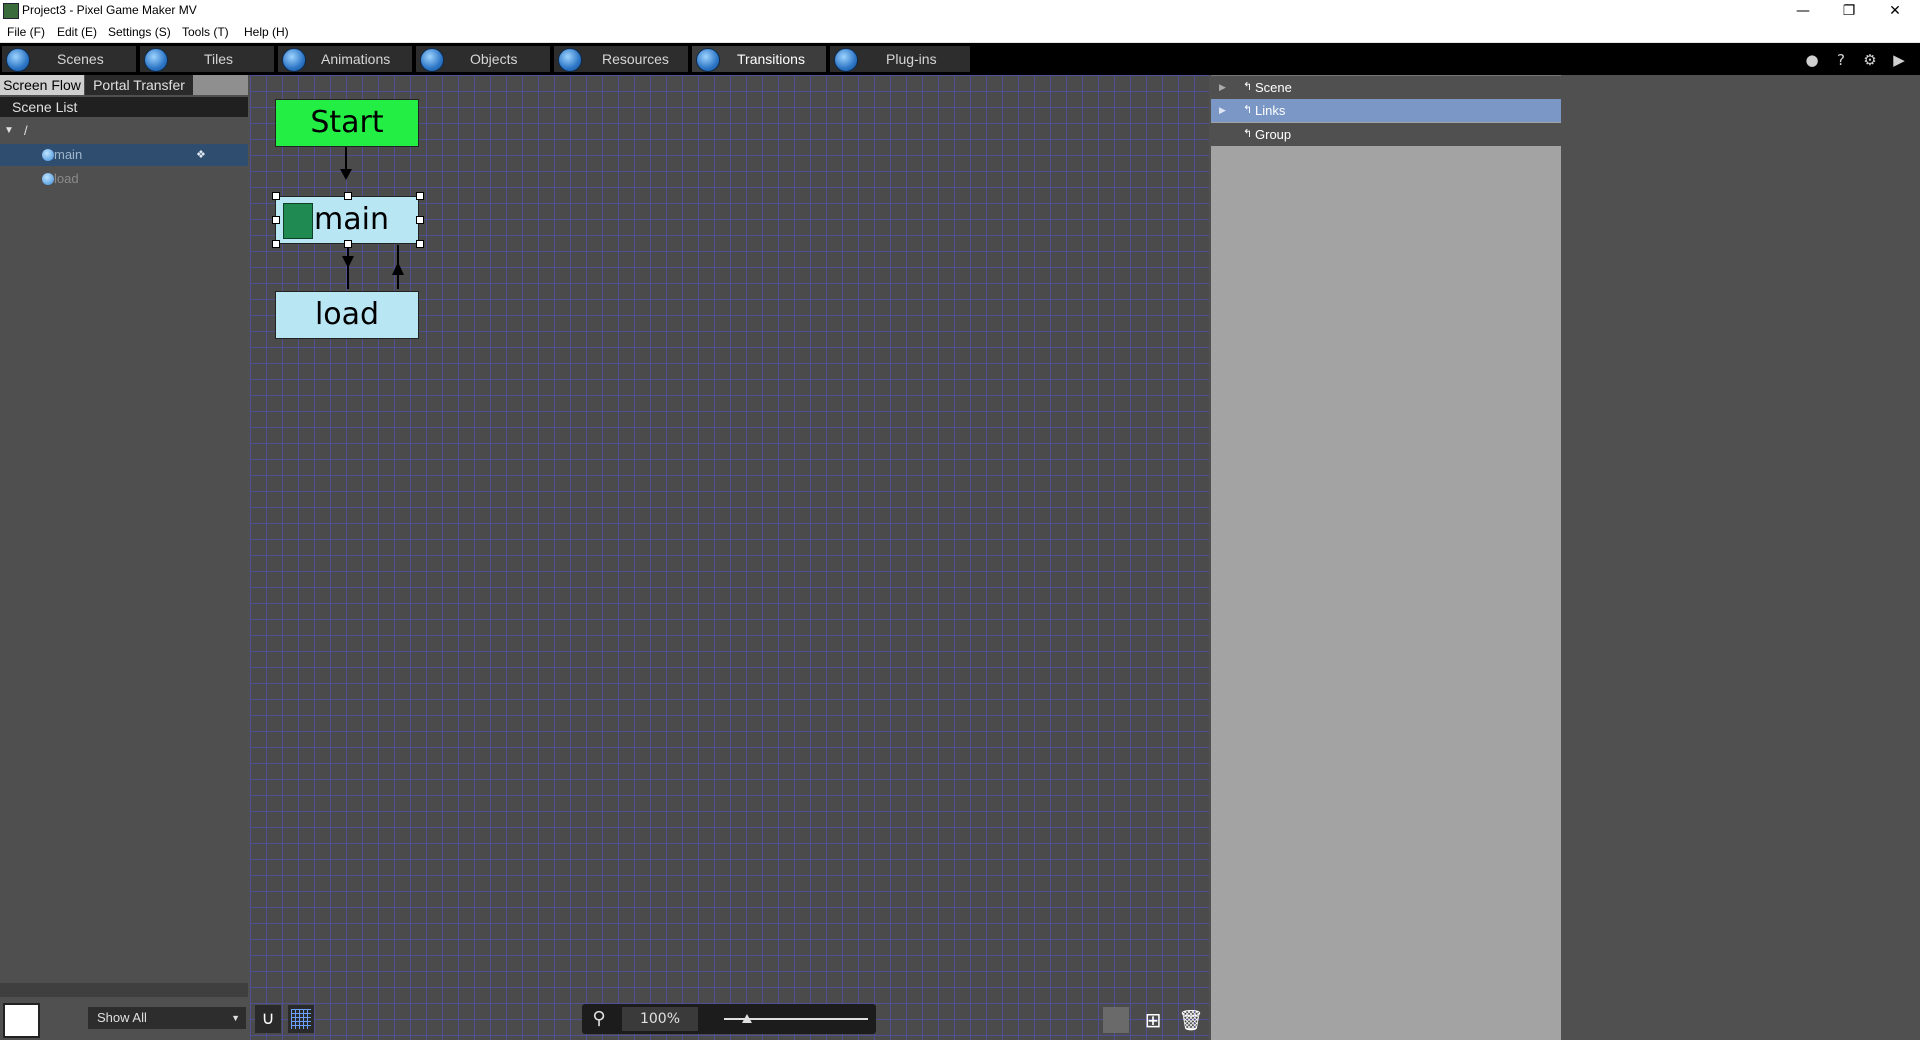 The height and width of the screenshot is (1040, 1920). What do you see at coordinates (1386, 87) in the screenshot?
I see `section-scene: ▶ ↰ Scene` at bounding box center [1386, 87].